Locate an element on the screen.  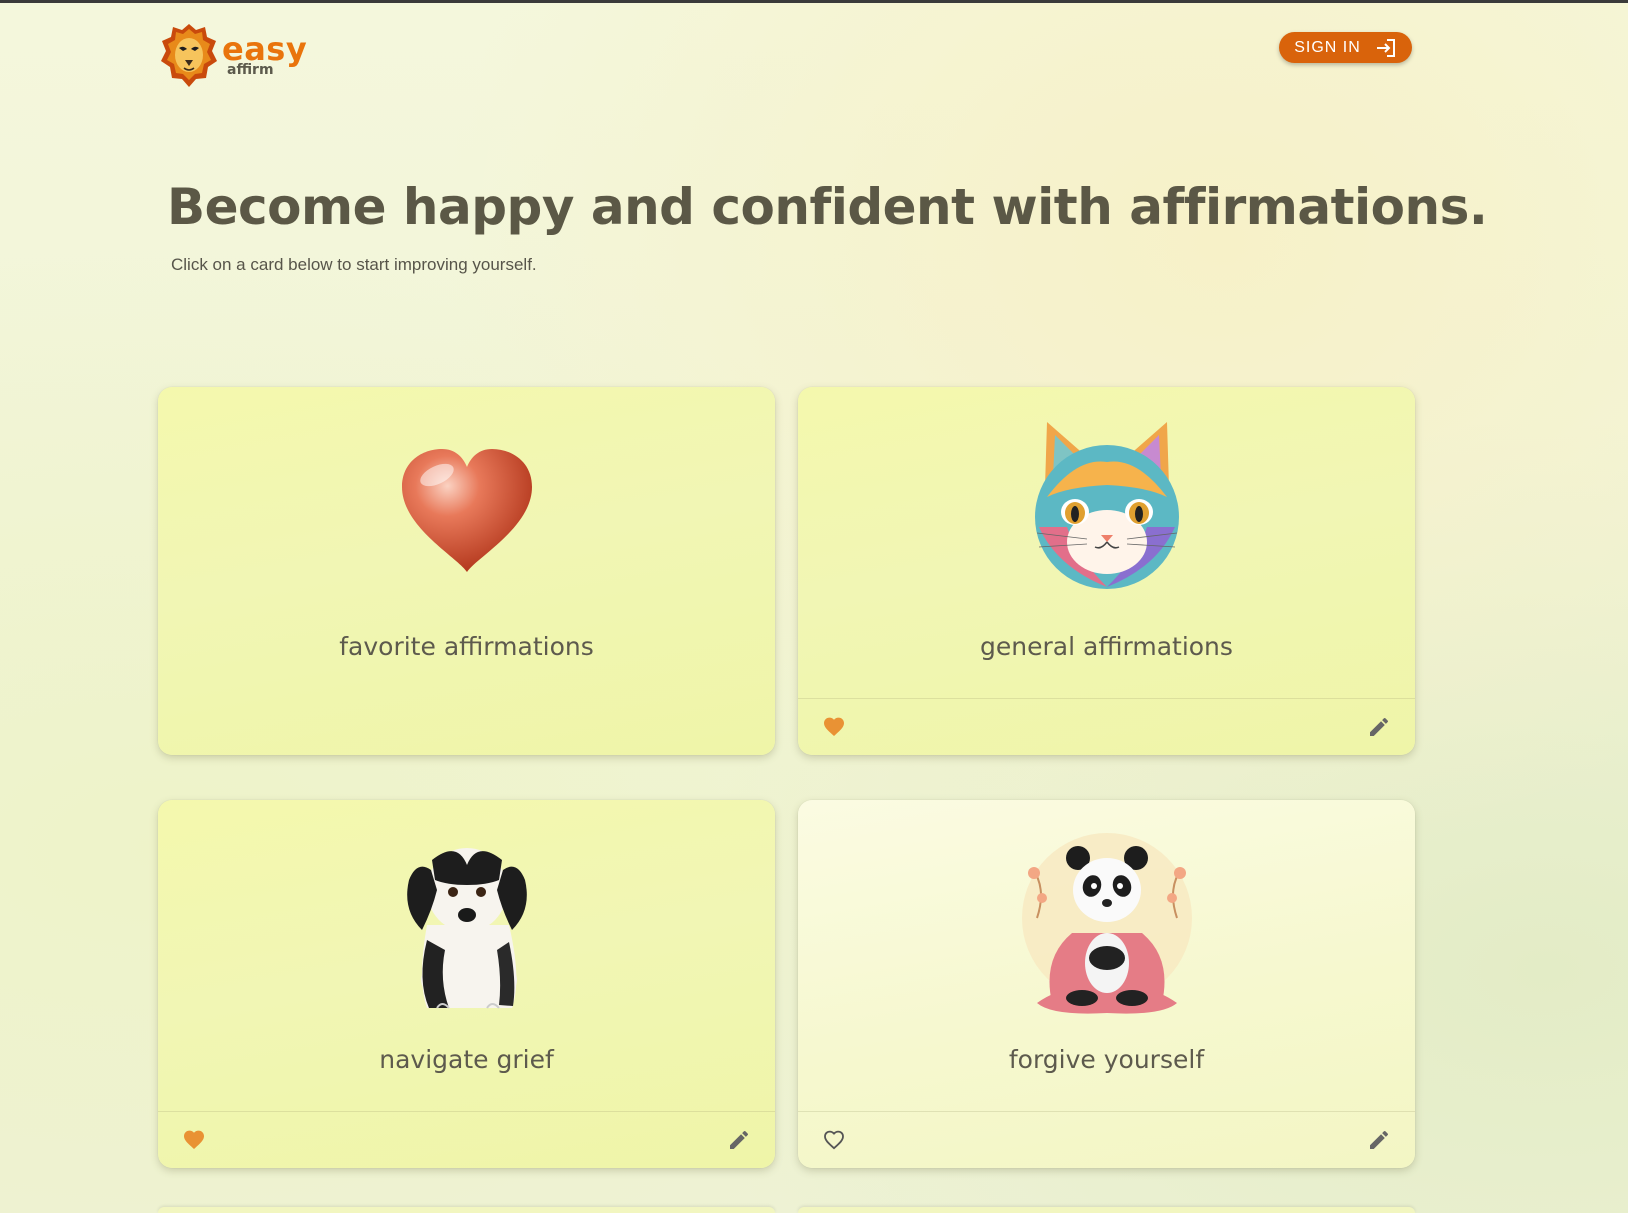
sign-in-button: SIGN IN is located at coordinates (1345, 47).